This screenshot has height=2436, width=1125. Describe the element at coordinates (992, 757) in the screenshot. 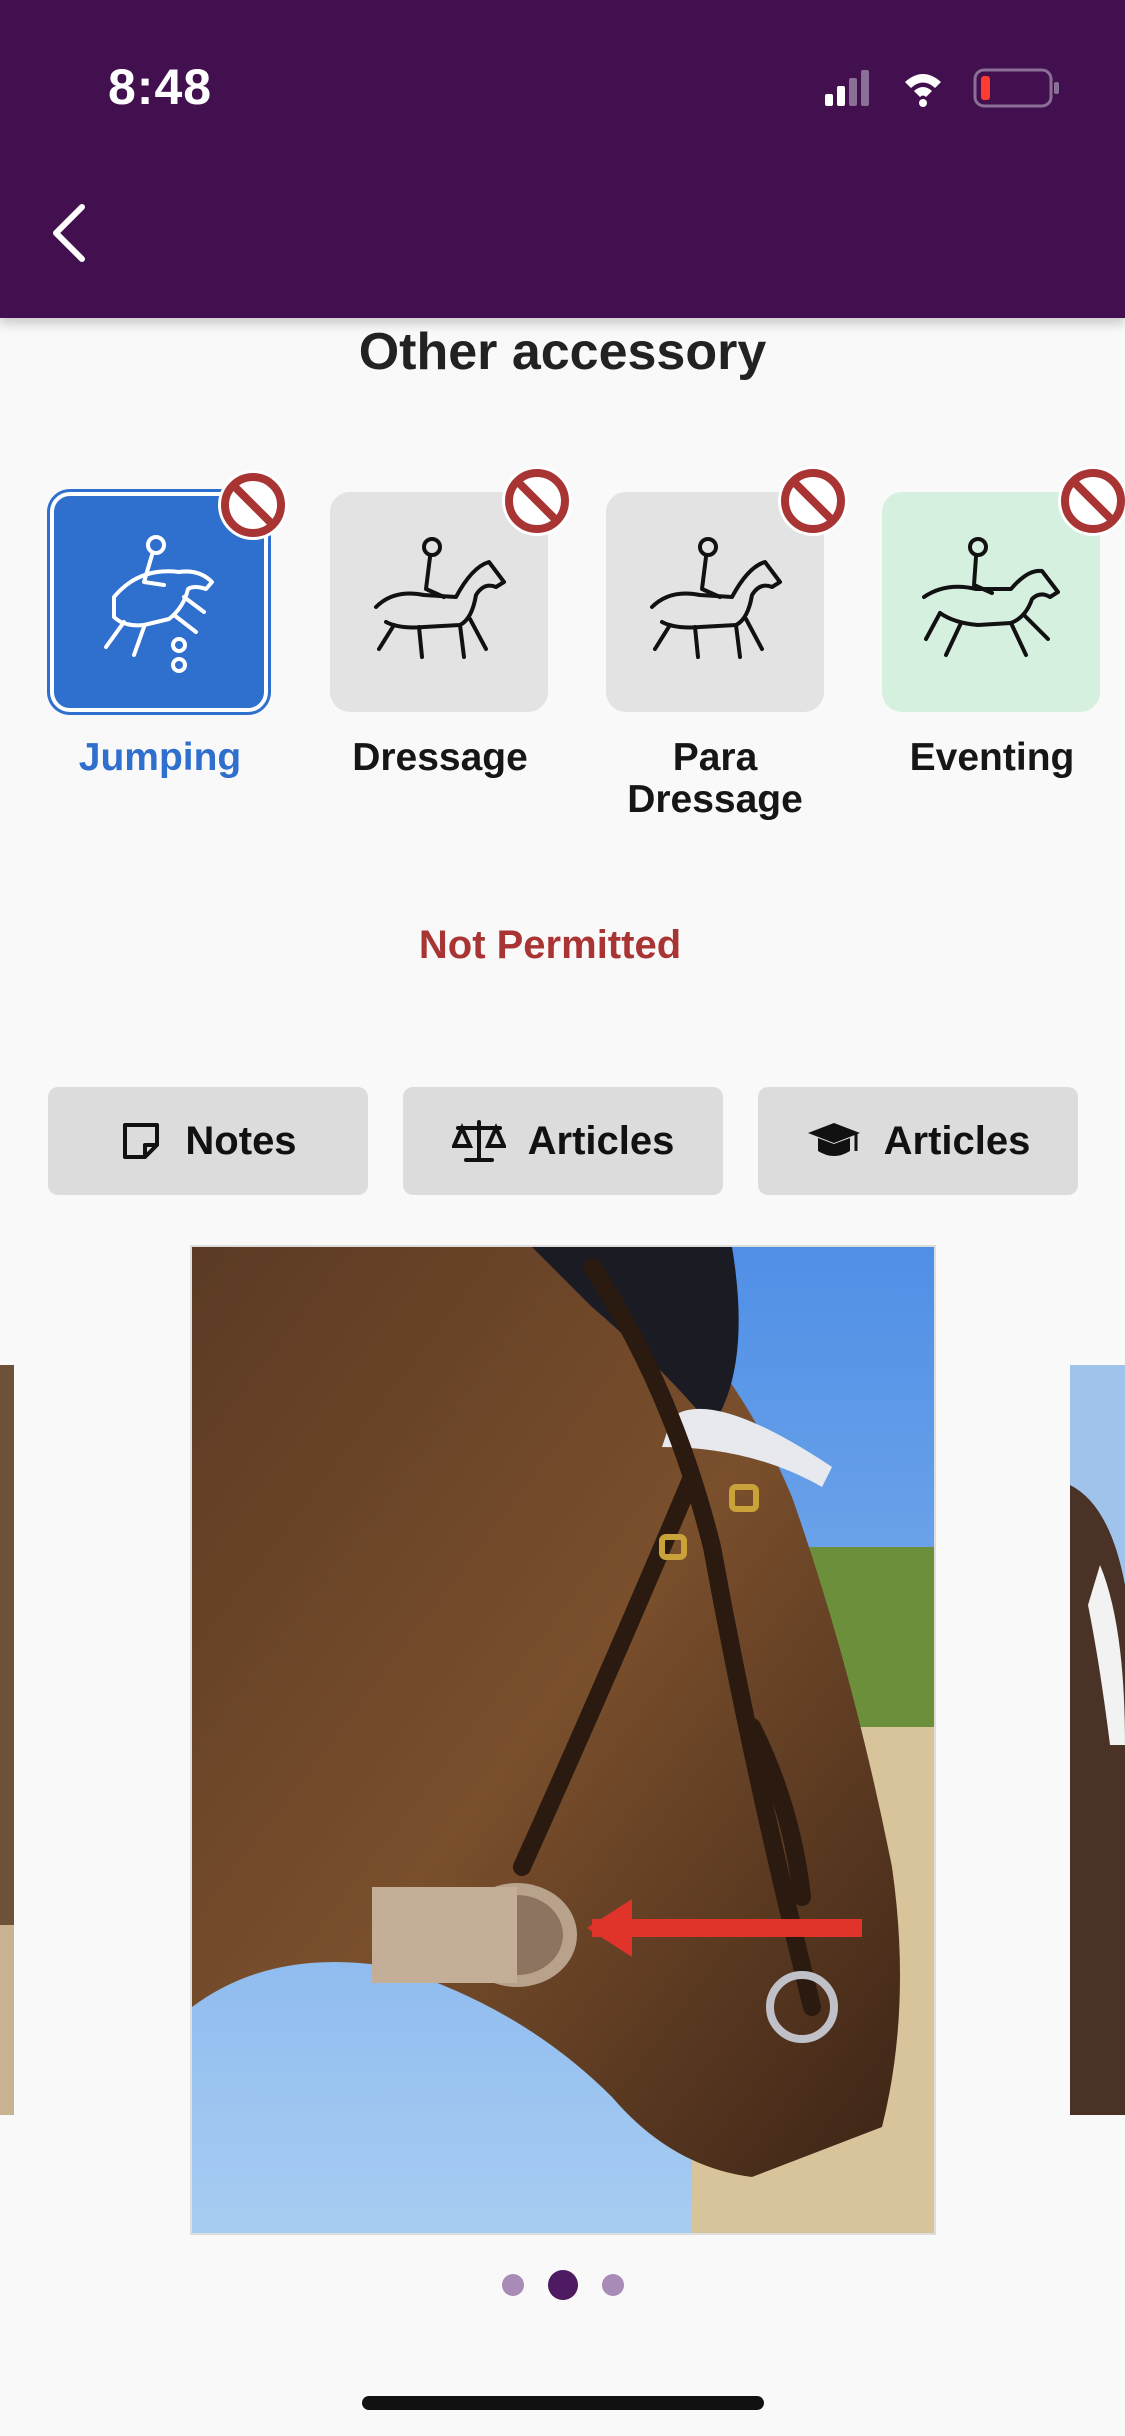

I see `discipline-label: Eventing` at that location.